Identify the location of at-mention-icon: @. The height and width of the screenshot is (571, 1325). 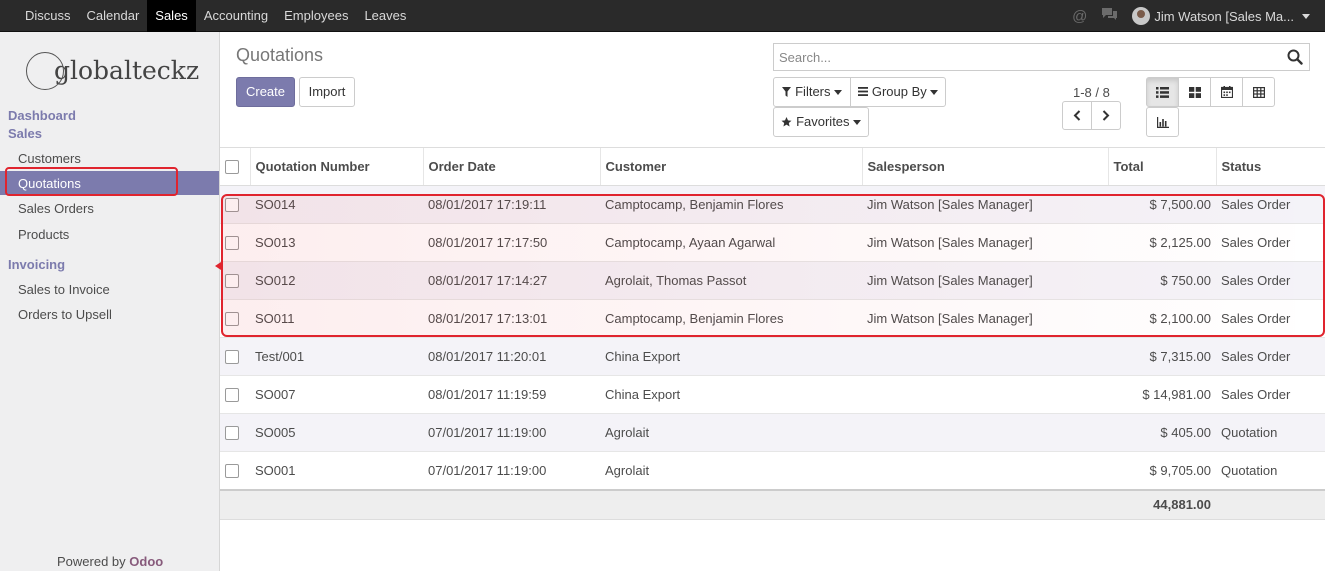
(1079, 16).